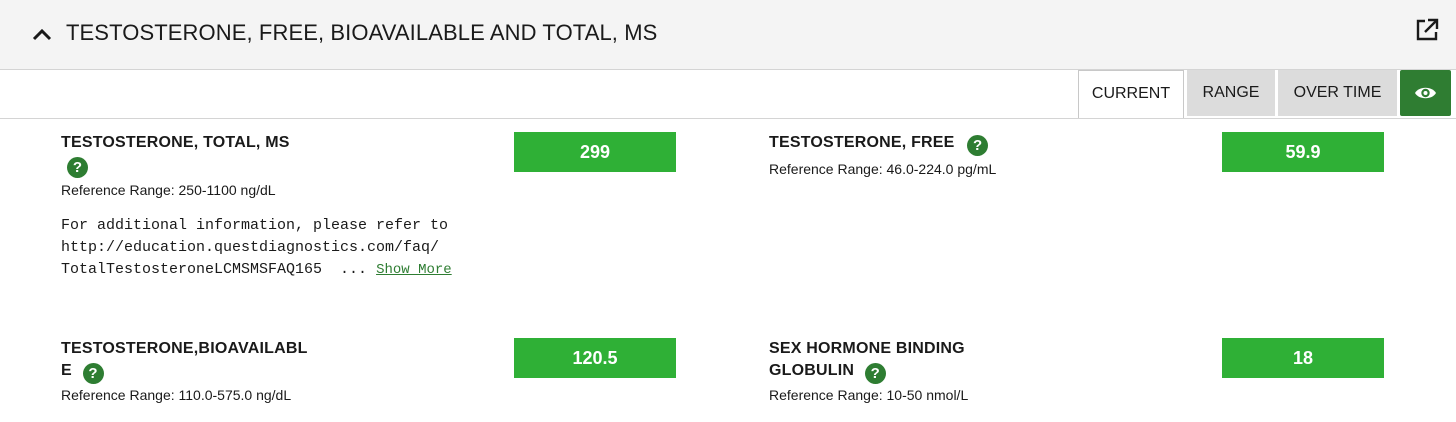  I want to click on show-more-link: Show More, so click(414, 270).